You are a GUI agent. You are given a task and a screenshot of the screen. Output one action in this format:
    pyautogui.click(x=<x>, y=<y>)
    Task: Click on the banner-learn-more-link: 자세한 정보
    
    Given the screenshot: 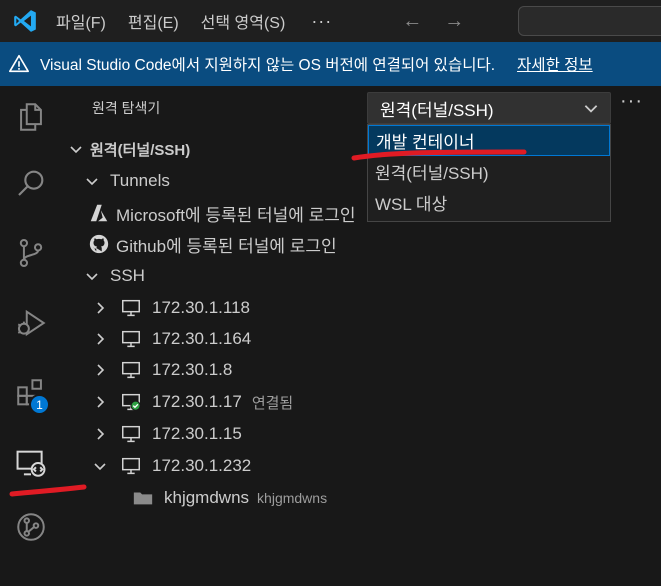 What is the action you would take?
    pyautogui.click(x=555, y=64)
    